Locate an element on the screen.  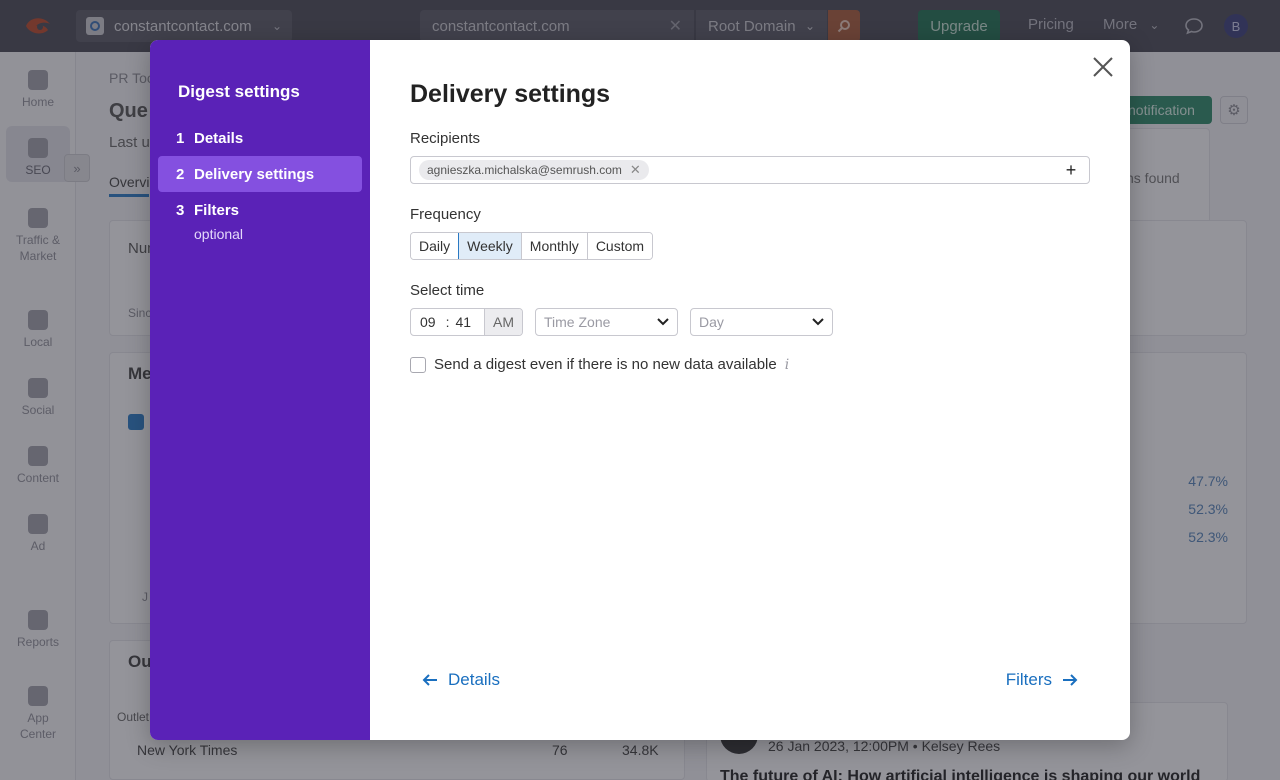
step-number: 1 is located at coordinates (180, 138).